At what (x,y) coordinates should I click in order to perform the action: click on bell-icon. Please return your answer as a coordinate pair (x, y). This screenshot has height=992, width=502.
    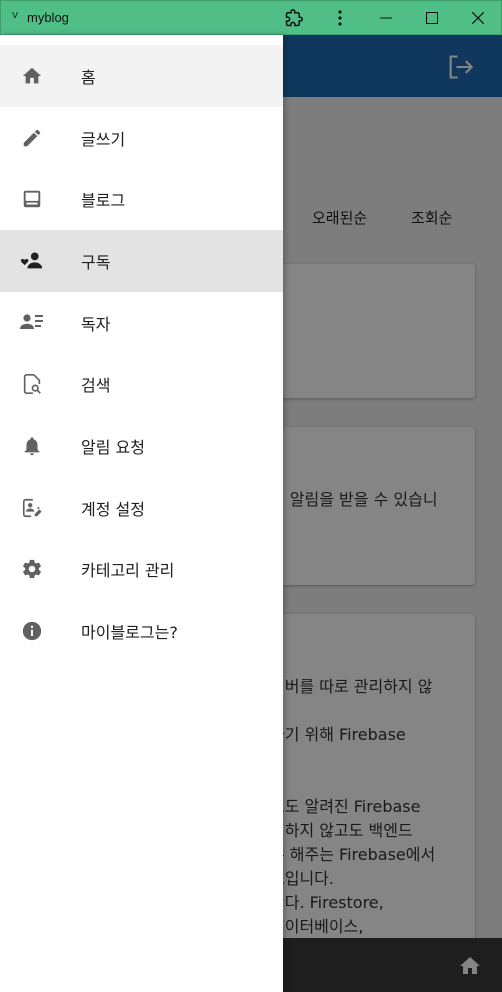
    Looking at the image, I should click on (32, 446).